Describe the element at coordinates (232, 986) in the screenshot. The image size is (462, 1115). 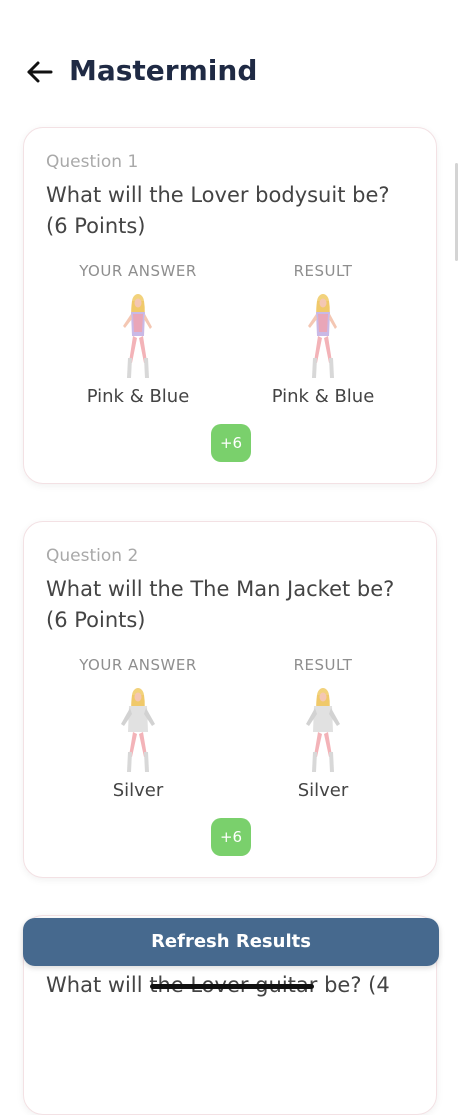
I see `home-indicator` at that location.